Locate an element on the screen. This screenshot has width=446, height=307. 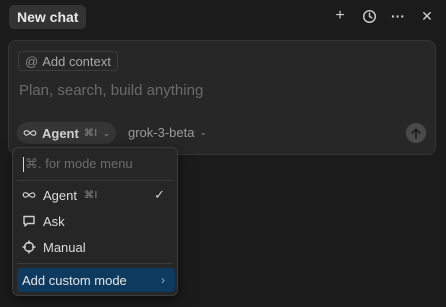
history-icon is located at coordinates (369, 16).